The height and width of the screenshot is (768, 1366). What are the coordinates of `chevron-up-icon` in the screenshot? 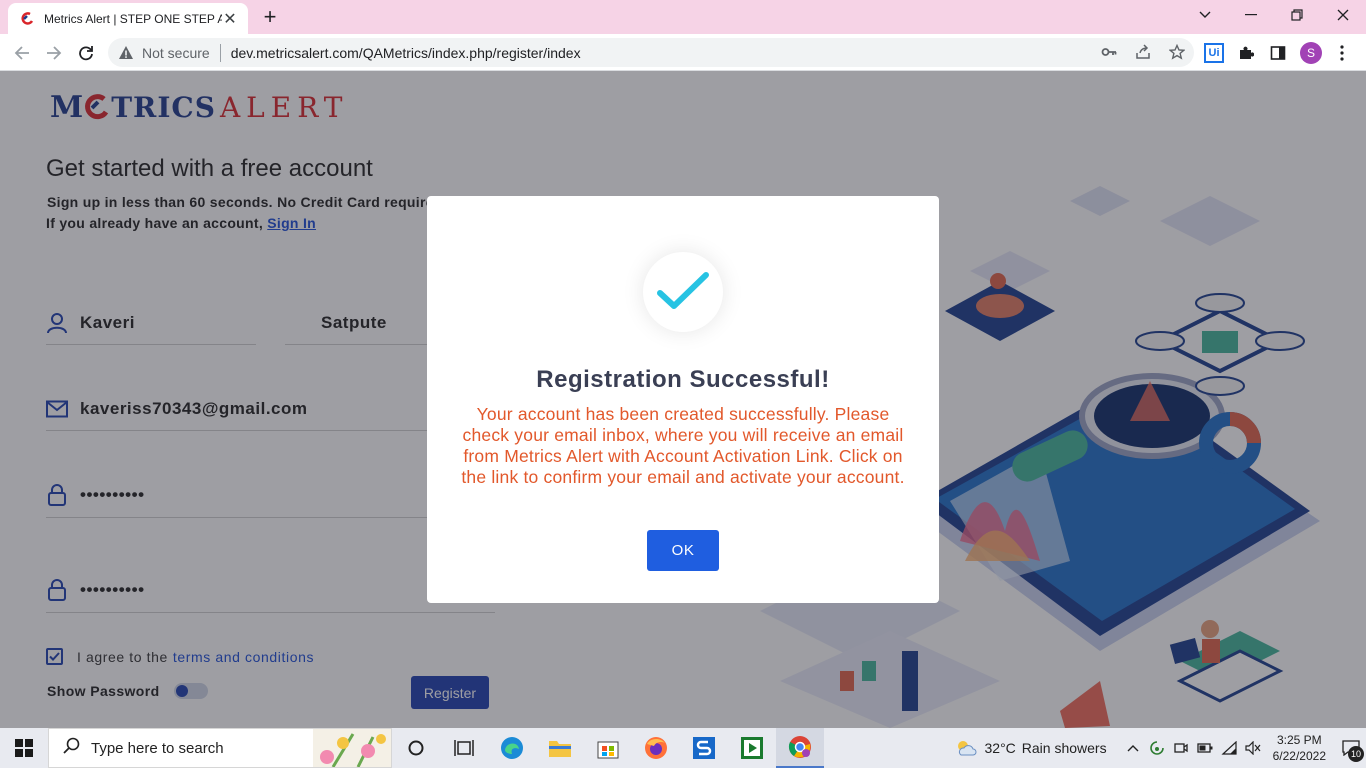 It's located at (1133, 748).